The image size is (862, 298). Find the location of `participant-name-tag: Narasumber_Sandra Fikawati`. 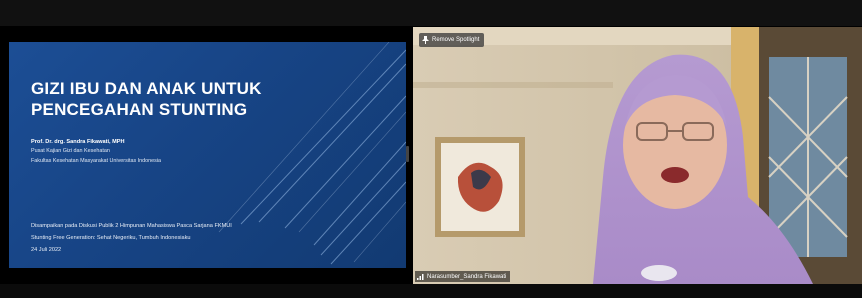

participant-name-tag: Narasumber_Sandra Fikawati is located at coordinates (463, 276).